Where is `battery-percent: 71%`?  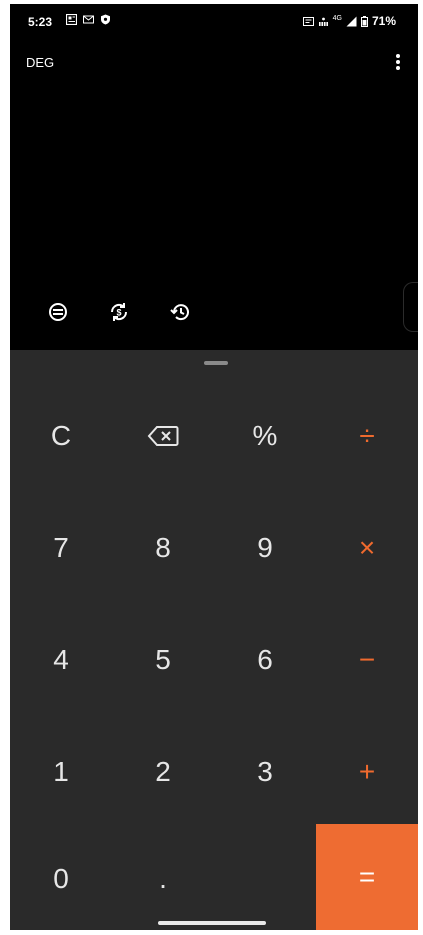
battery-percent: 71% is located at coordinates (383, 21).